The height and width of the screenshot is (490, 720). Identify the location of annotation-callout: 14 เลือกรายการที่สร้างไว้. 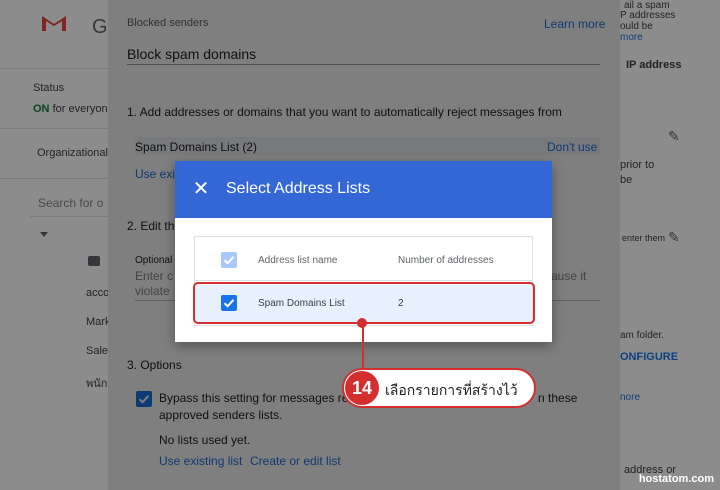
(439, 388).